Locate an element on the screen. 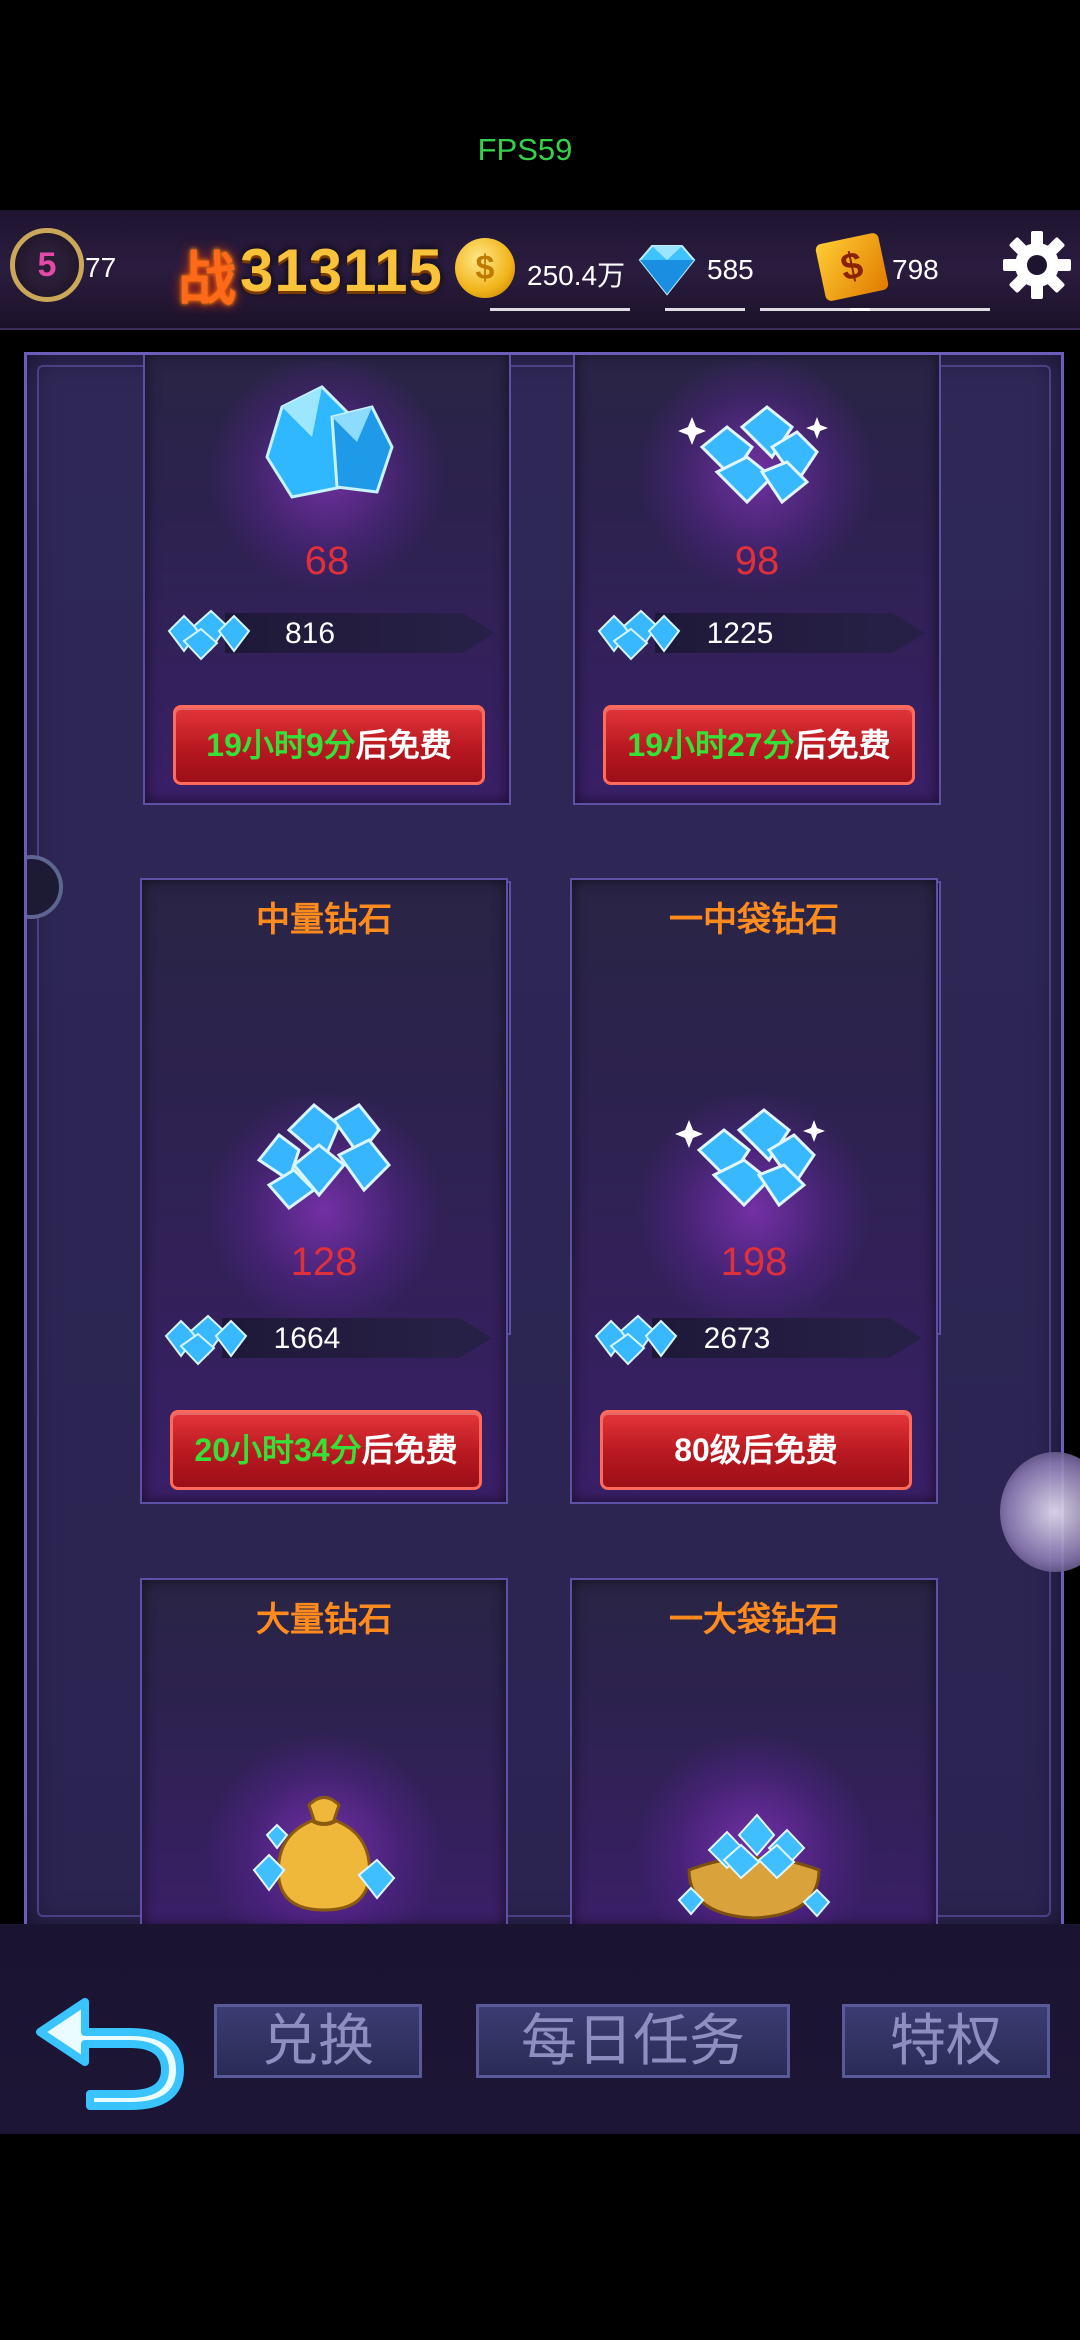  diamond-heap-icon is located at coordinates (324, 1156).